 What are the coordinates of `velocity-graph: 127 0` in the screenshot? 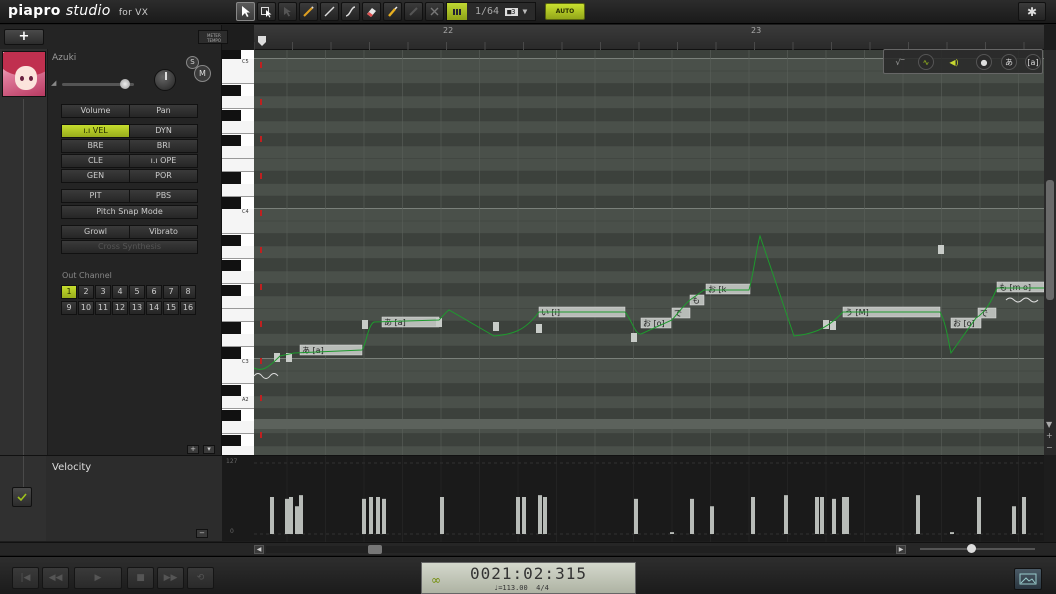 It's located at (633, 498).